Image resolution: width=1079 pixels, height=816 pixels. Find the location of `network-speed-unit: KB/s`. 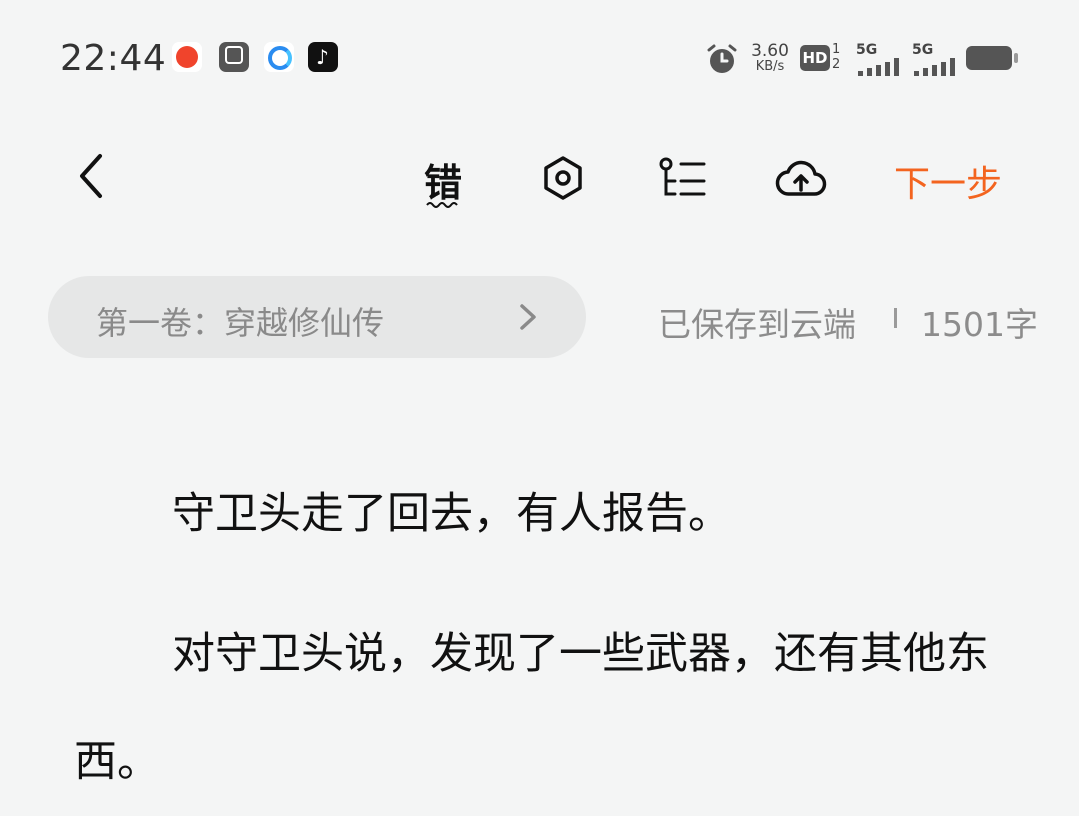

network-speed-unit: KB/s is located at coordinates (770, 66).